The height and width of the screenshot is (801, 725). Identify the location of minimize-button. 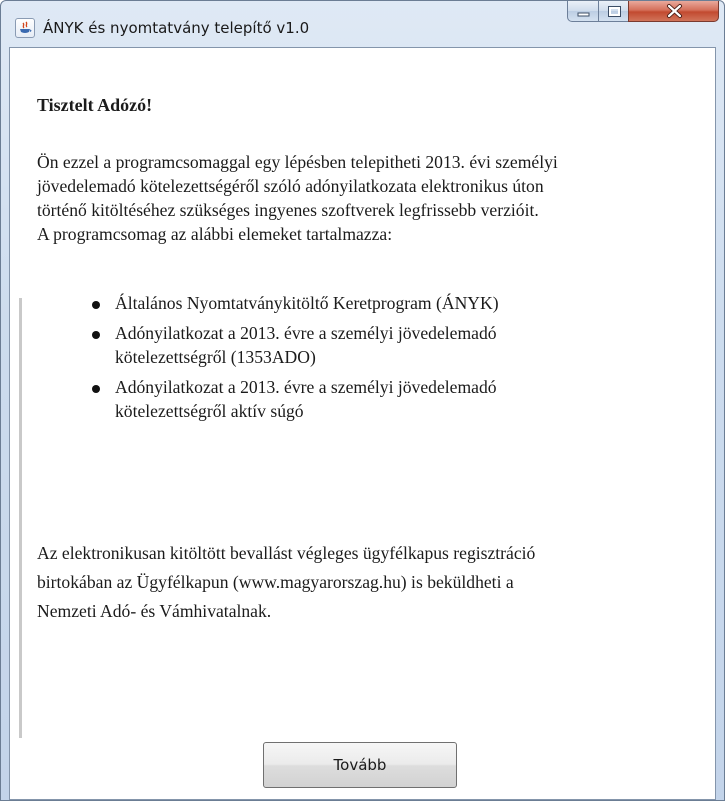
(583, 11).